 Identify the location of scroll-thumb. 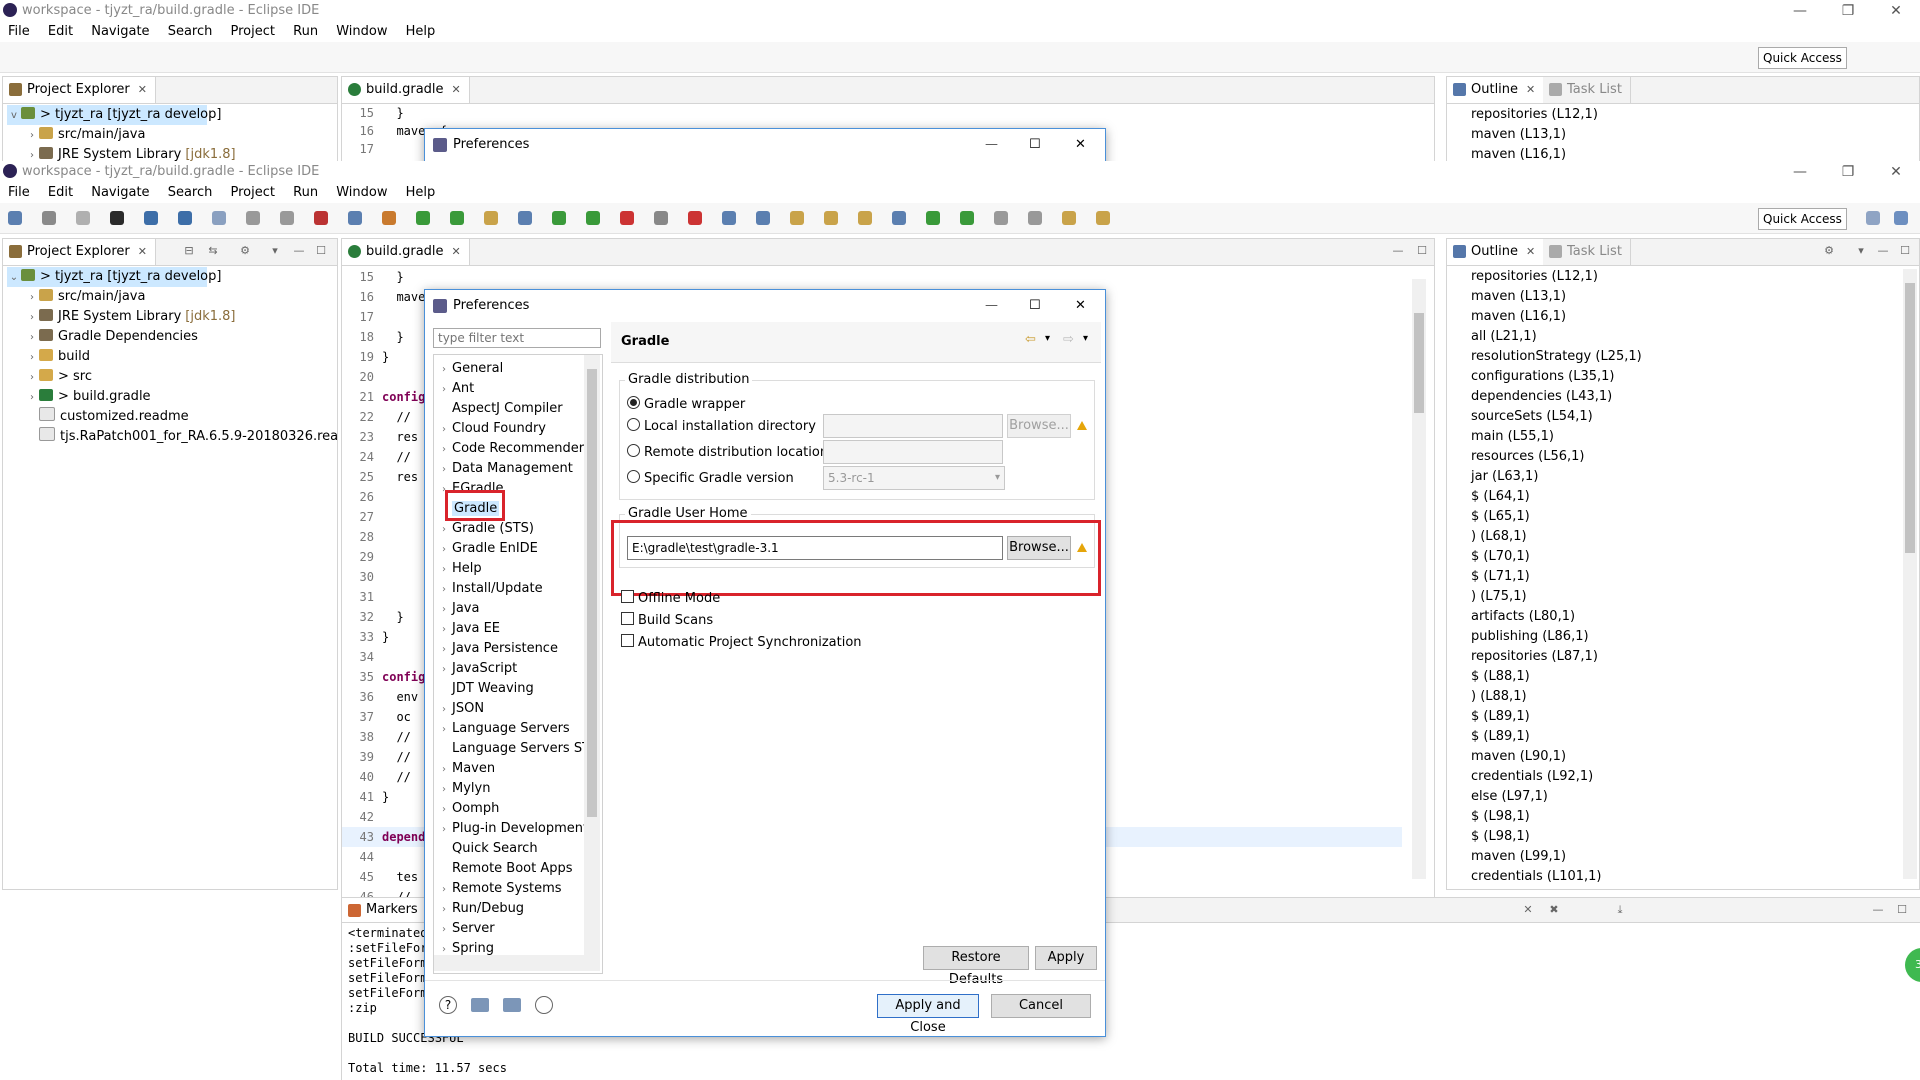
(1419, 363).